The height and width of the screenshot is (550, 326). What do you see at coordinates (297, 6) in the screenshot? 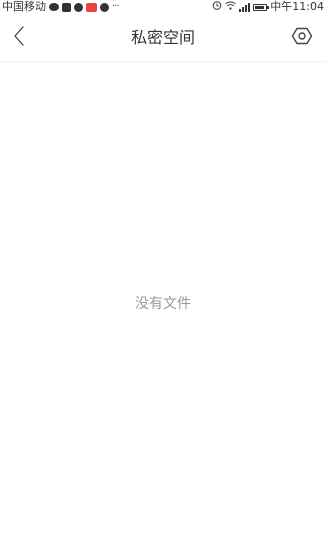
I see `status-time: 中午11:04` at bounding box center [297, 6].